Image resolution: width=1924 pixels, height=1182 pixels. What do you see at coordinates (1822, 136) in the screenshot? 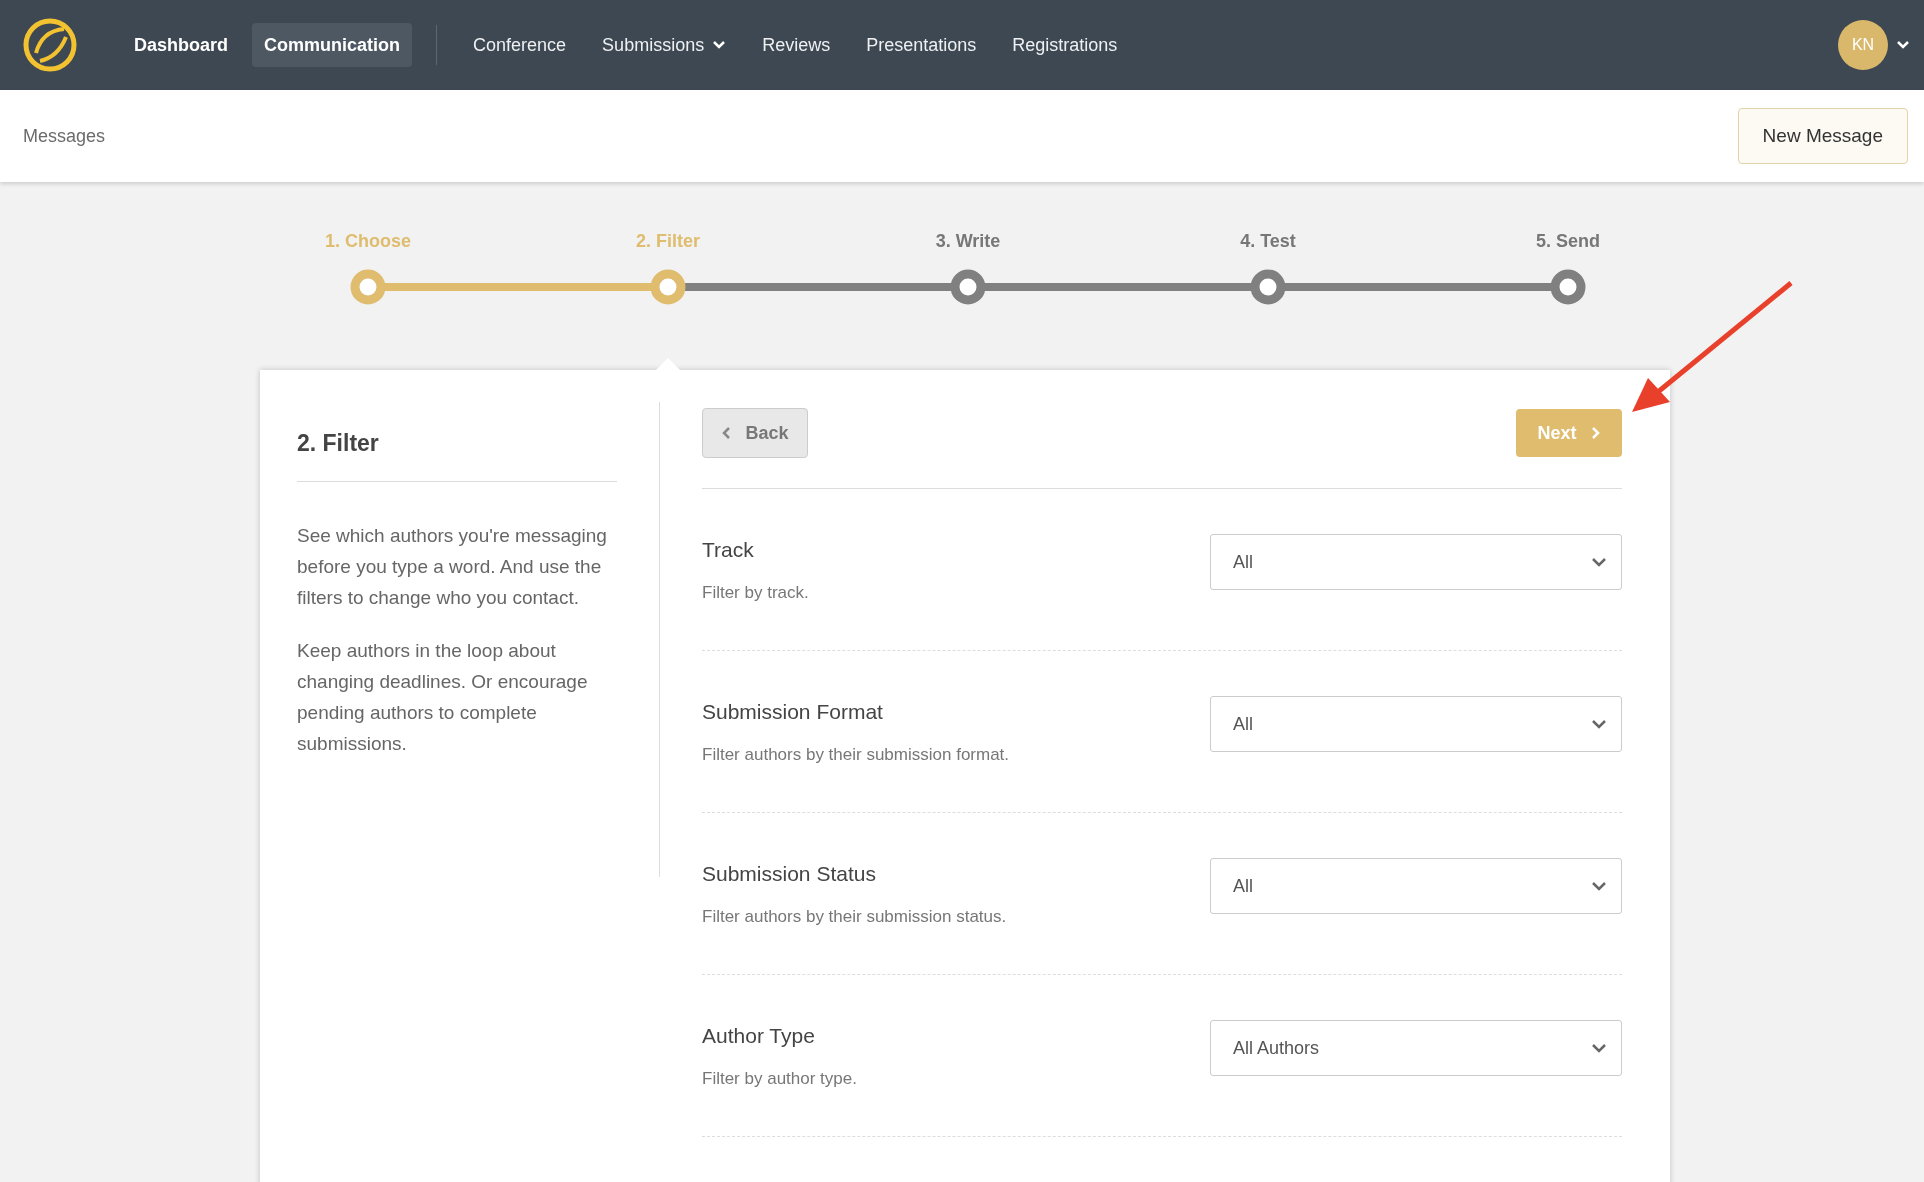
I see `new-message-button: New Message` at bounding box center [1822, 136].